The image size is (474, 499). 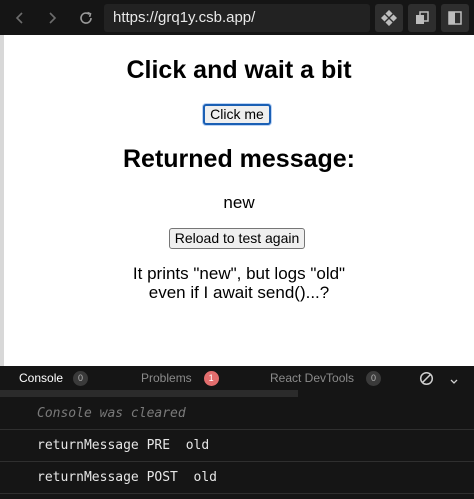 I want to click on tab-console: Console 0, so click(x=54, y=378).